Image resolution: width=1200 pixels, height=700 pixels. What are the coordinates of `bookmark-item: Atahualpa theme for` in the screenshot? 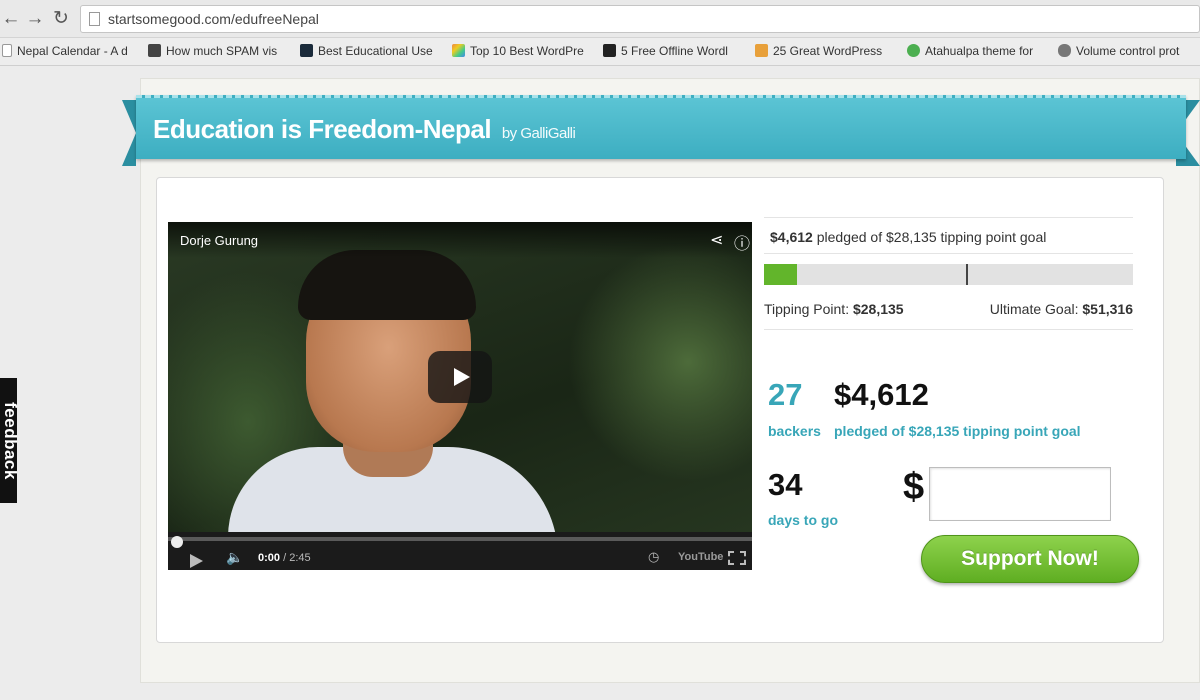 It's located at (970, 51).